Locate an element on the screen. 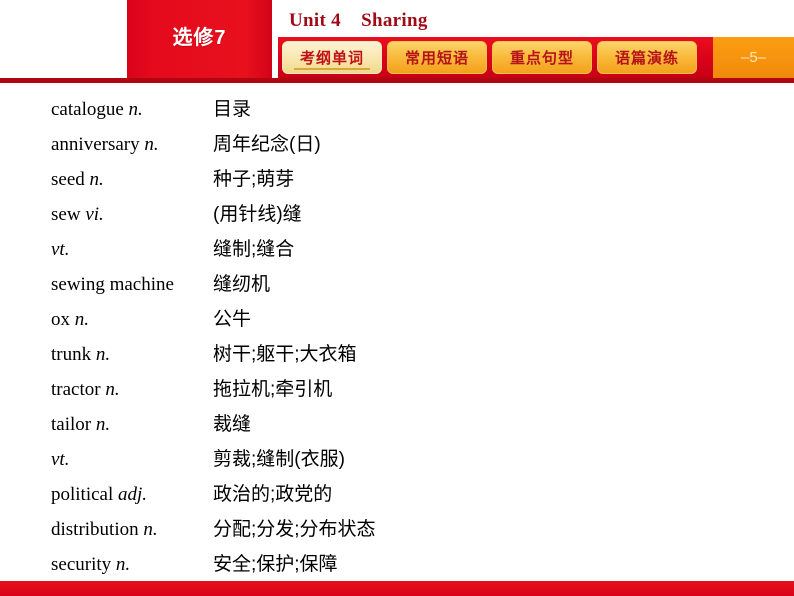  vocabulary-term: anniversary n. is located at coordinates (105, 144).